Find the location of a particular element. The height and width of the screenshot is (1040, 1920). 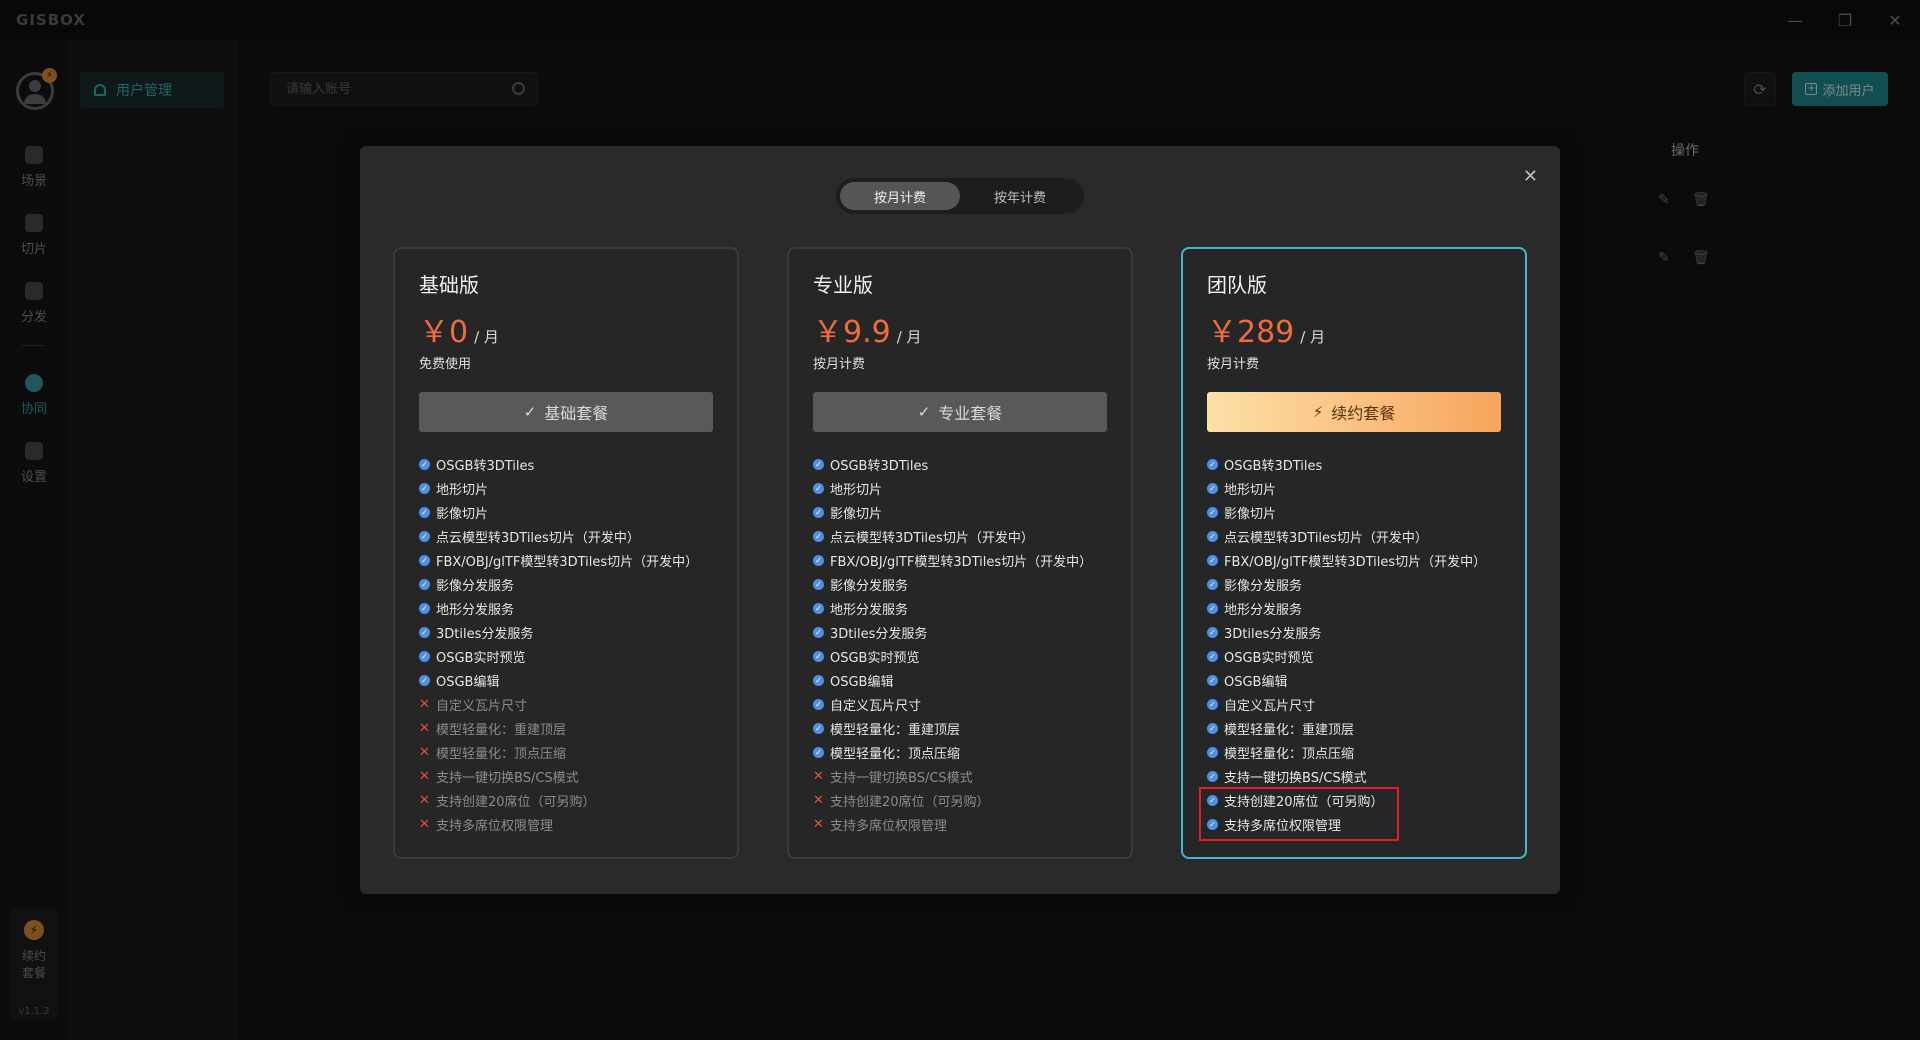

feature-item: ✓ 支持一键切换BS/CS模式 is located at coordinates (1357, 776).